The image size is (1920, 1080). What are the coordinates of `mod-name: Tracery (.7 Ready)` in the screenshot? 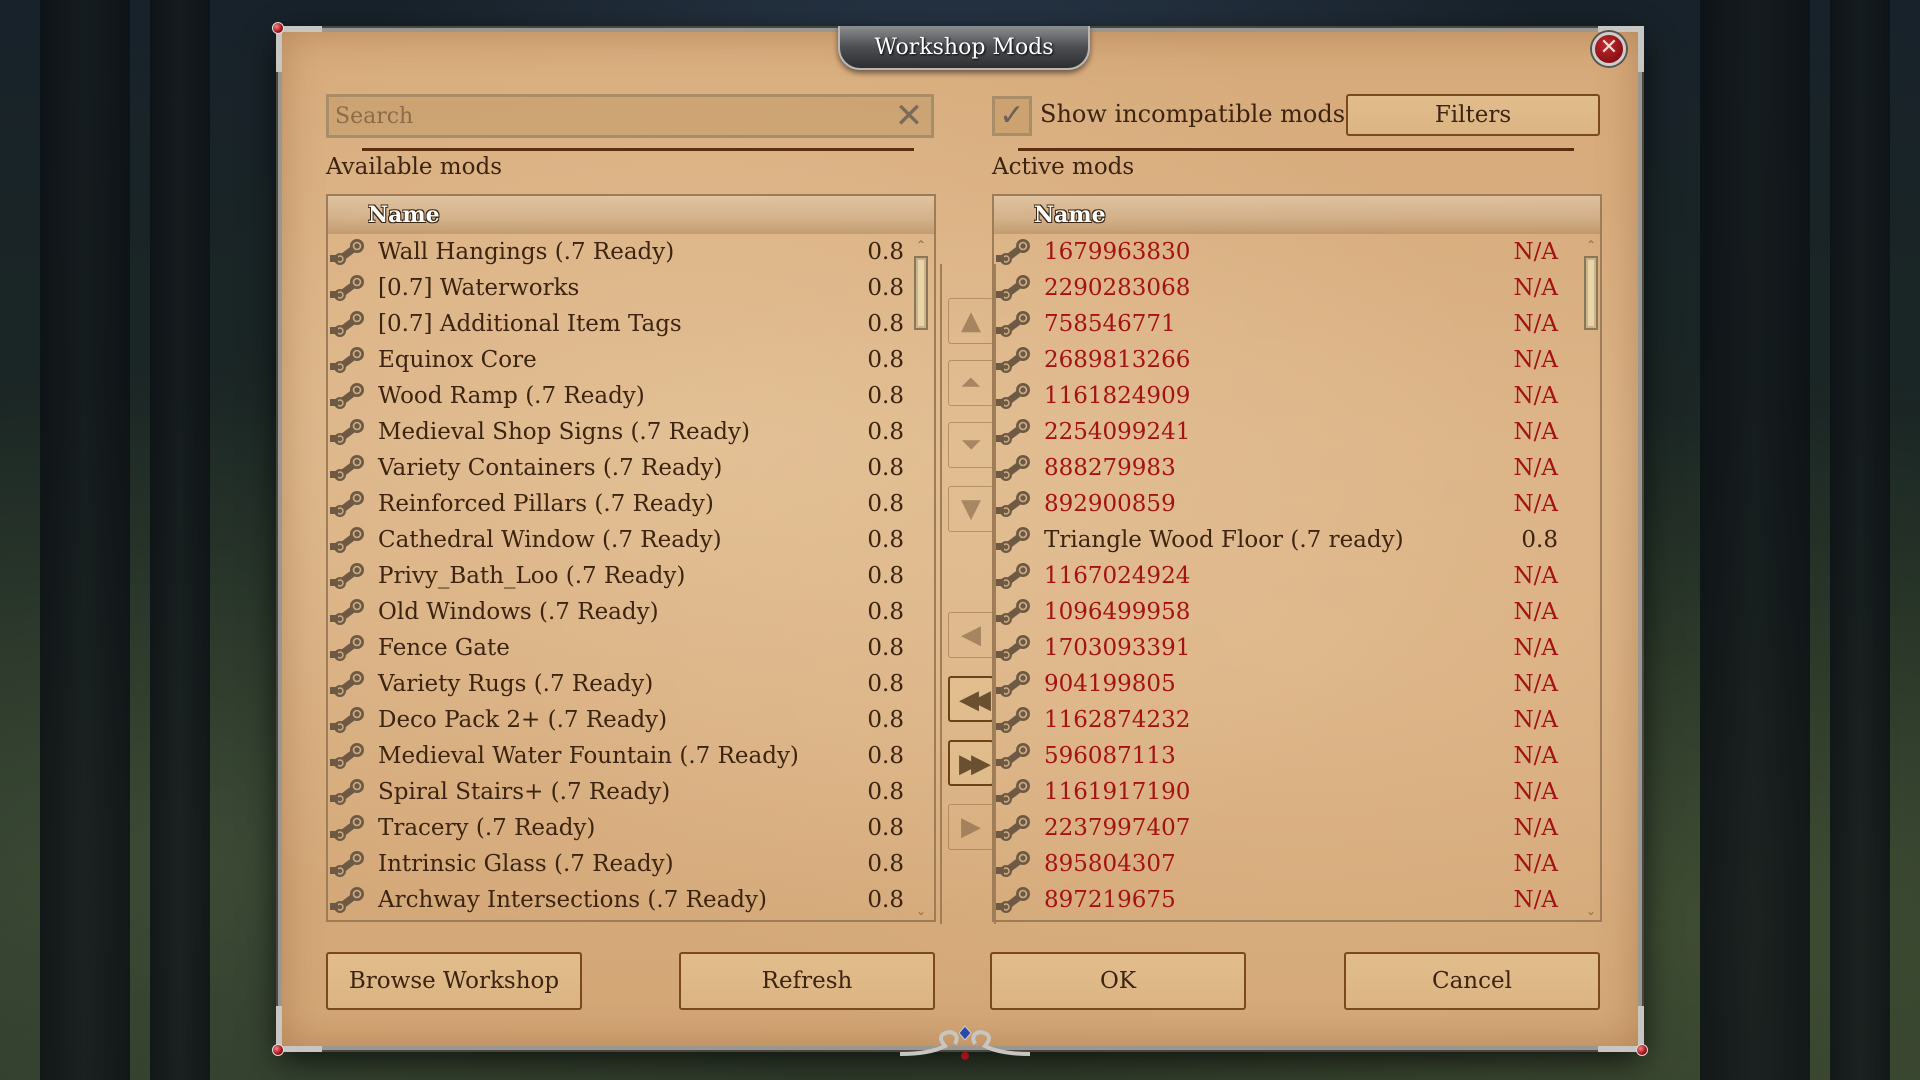 It's located at (487, 828).